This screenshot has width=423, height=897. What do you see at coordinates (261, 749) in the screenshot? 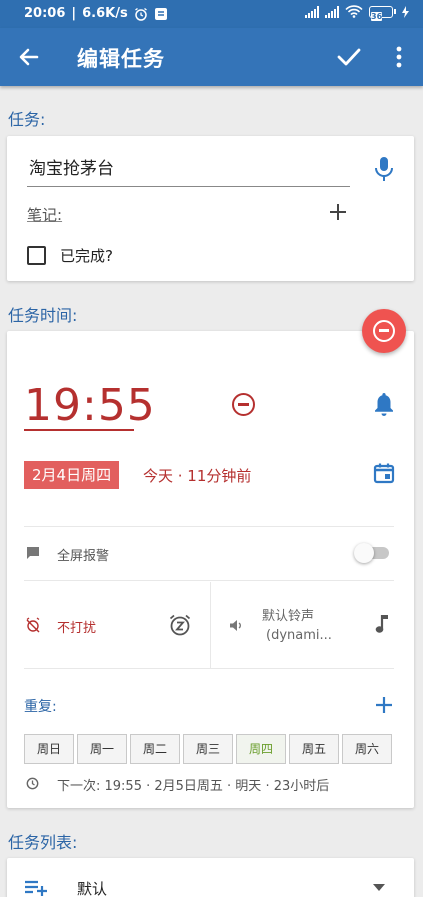
I see `day-thursday: 周四` at bounding box center [261, 749].